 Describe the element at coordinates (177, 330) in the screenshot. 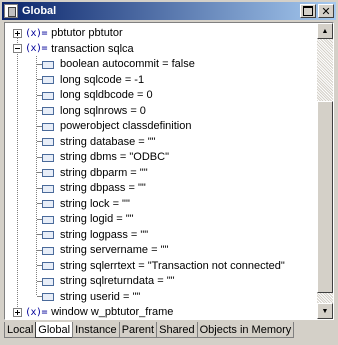

I see `tab-shared: Shared` at that location.